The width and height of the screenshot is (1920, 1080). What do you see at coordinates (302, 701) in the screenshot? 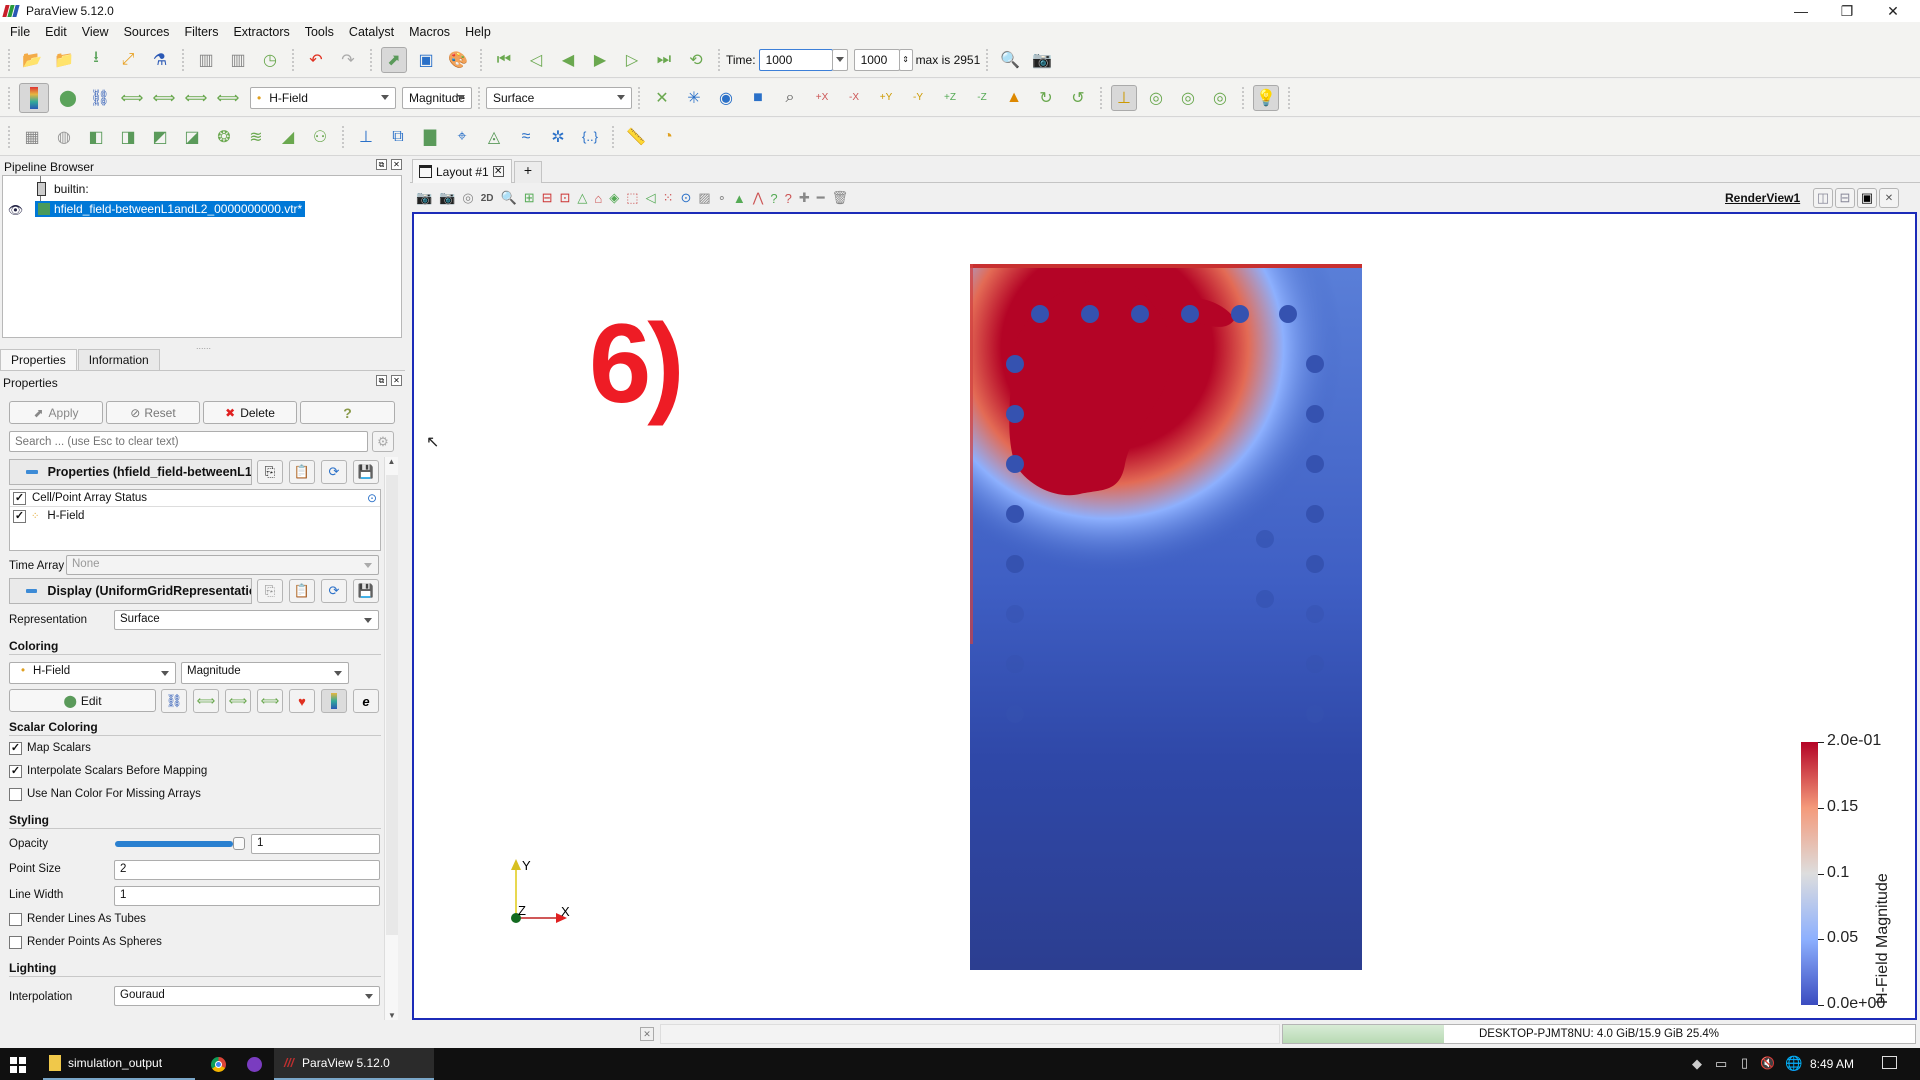
I see `choose-preset-icon: ♥` at bounding box center [302, 701].